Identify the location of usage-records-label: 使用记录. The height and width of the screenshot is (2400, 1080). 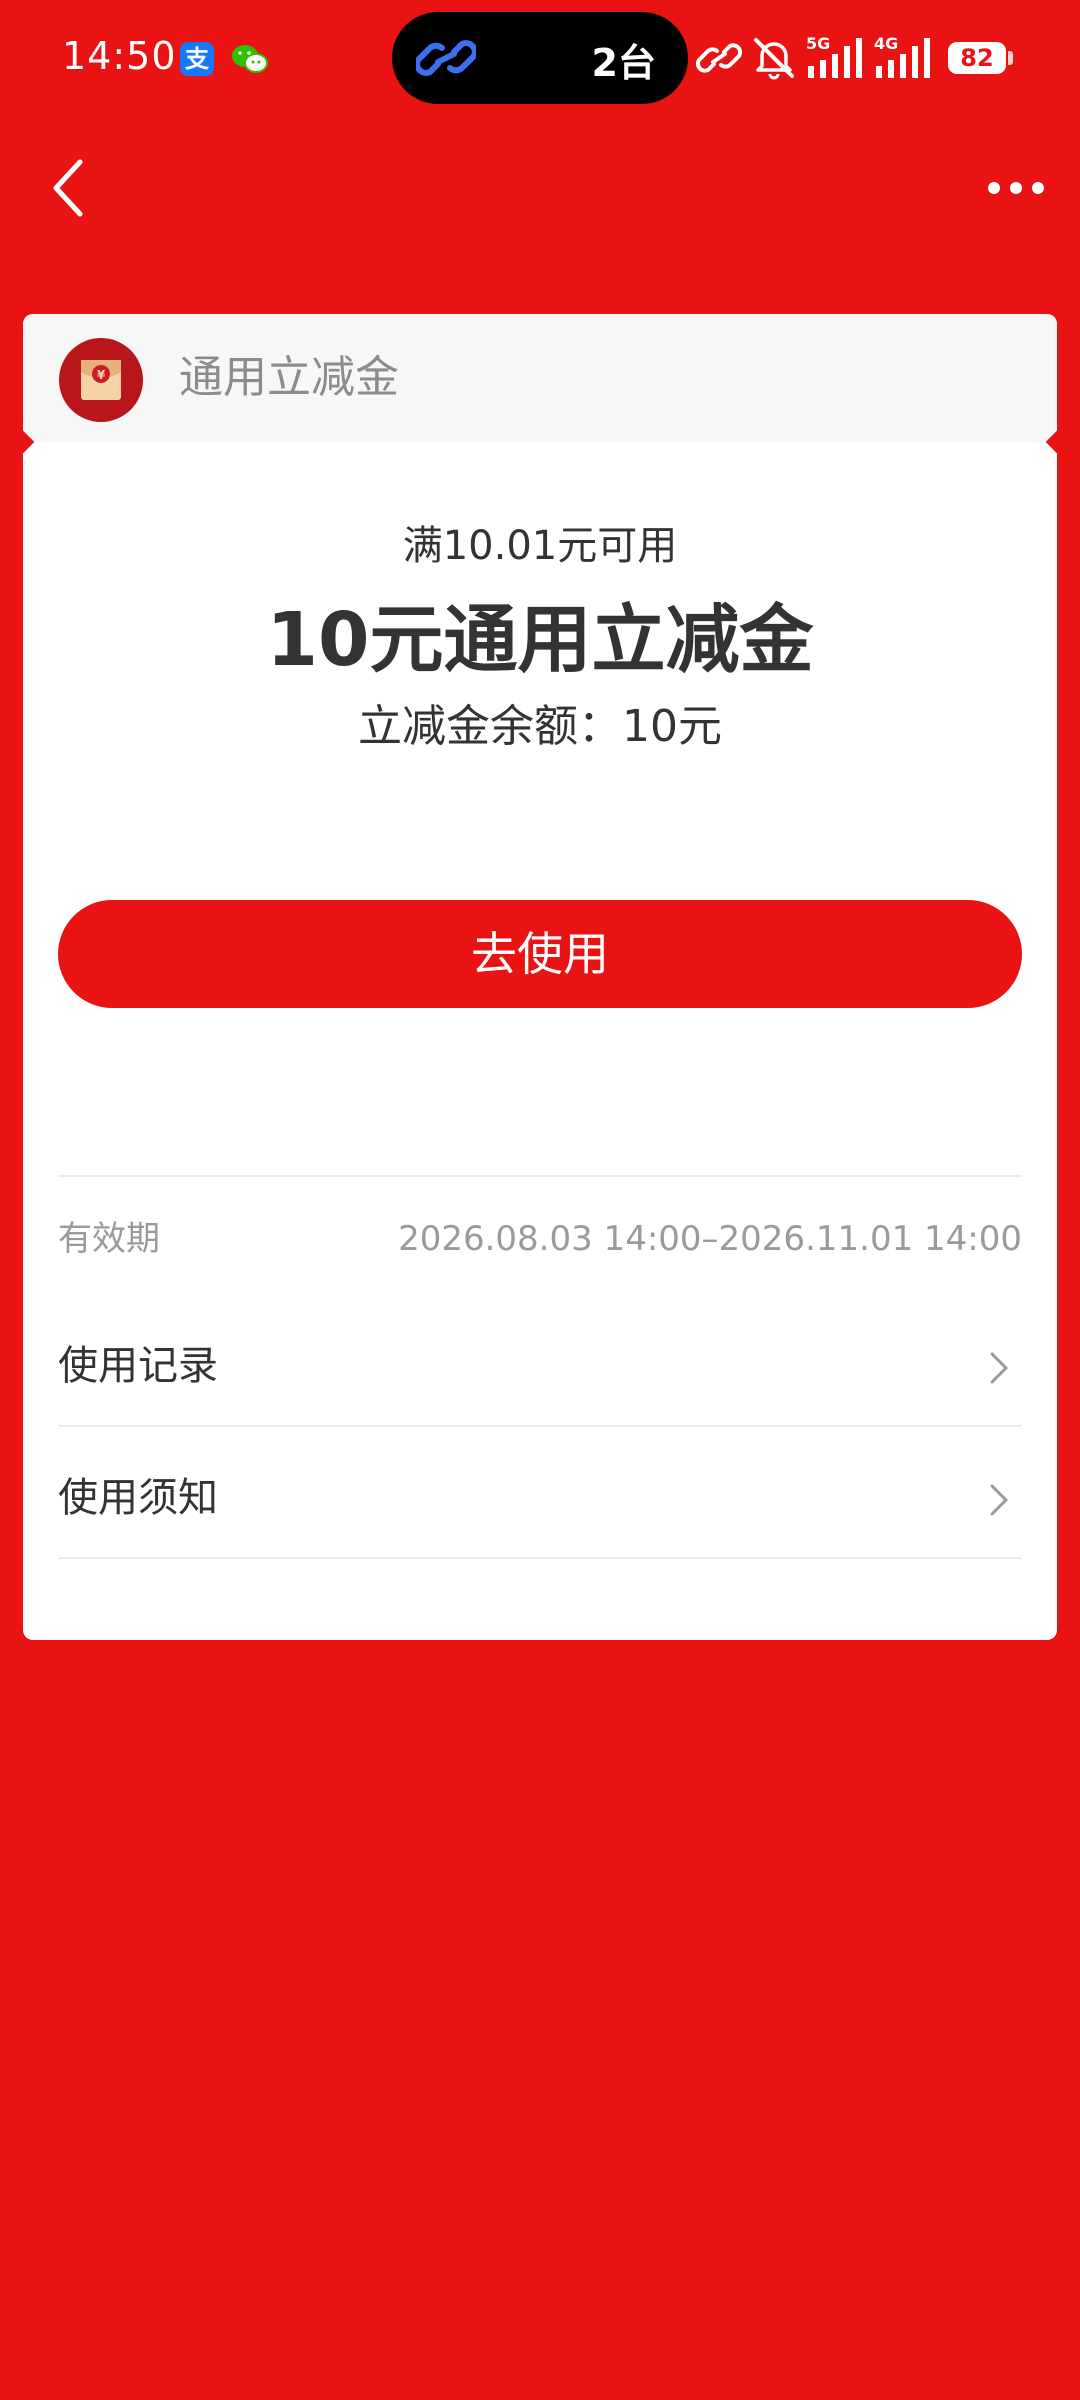
(138, 1366).